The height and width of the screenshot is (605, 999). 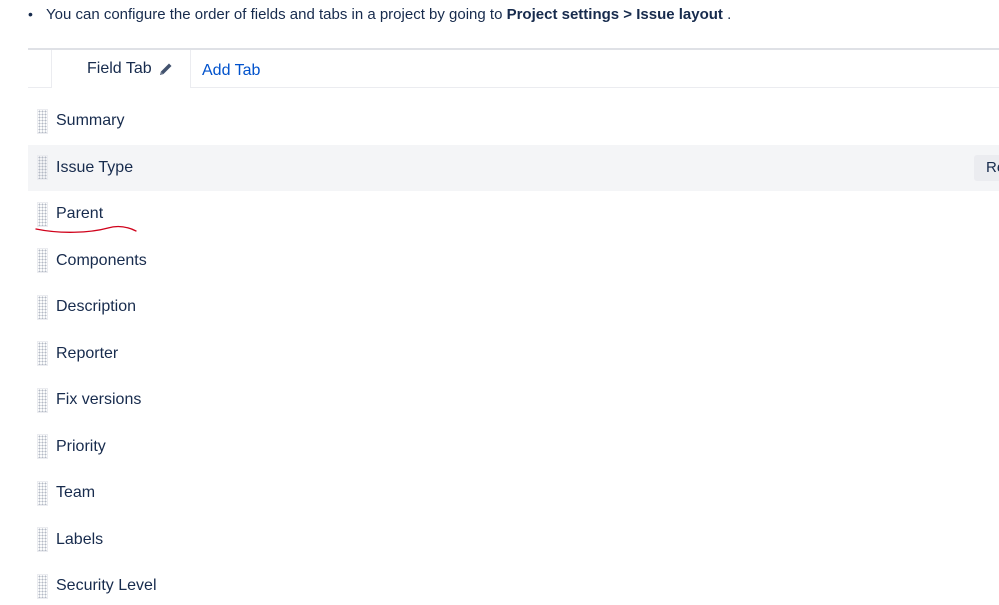 I want to click on note-settings-path: Project settings > Issue layout, so click(x=614, y=14).